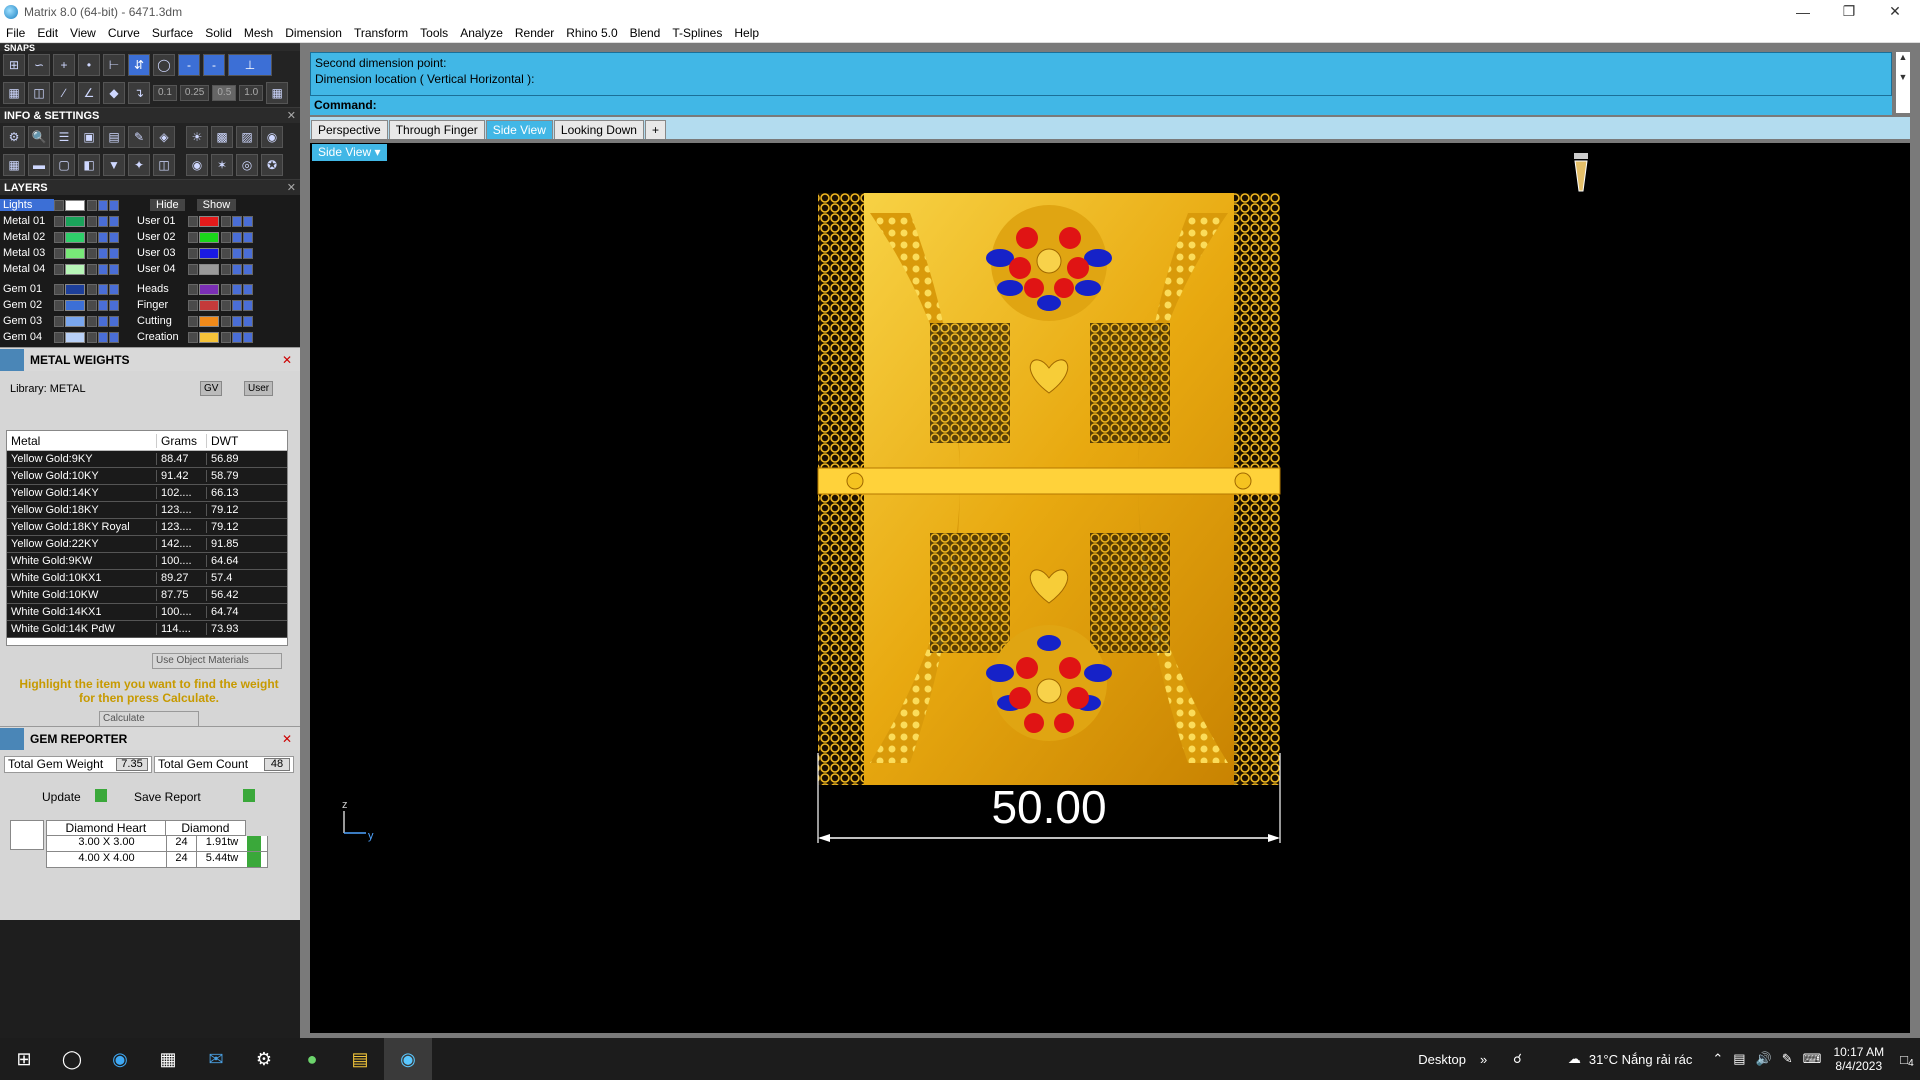 The image size is (1920, 1080). Describe the element at coordinates (64, 165) in the screenshot. I see `cube-icon: ▢` at that location.